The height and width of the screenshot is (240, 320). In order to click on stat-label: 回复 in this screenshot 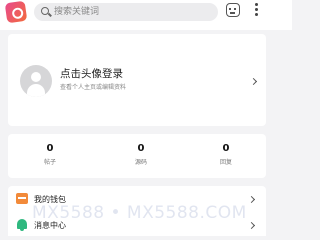, I will do `click(225, 162)`.